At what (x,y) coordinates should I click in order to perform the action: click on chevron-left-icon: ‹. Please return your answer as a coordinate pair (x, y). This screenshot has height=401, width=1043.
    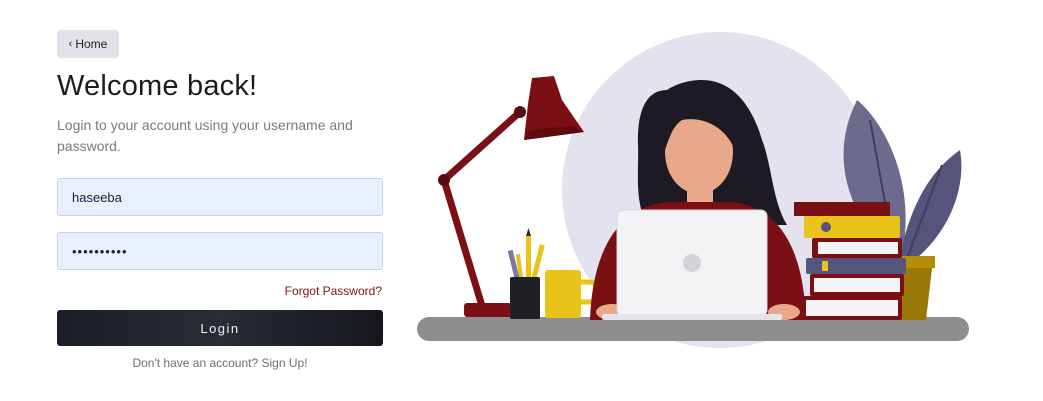
    Looking at the image, I should click on (70, 43).